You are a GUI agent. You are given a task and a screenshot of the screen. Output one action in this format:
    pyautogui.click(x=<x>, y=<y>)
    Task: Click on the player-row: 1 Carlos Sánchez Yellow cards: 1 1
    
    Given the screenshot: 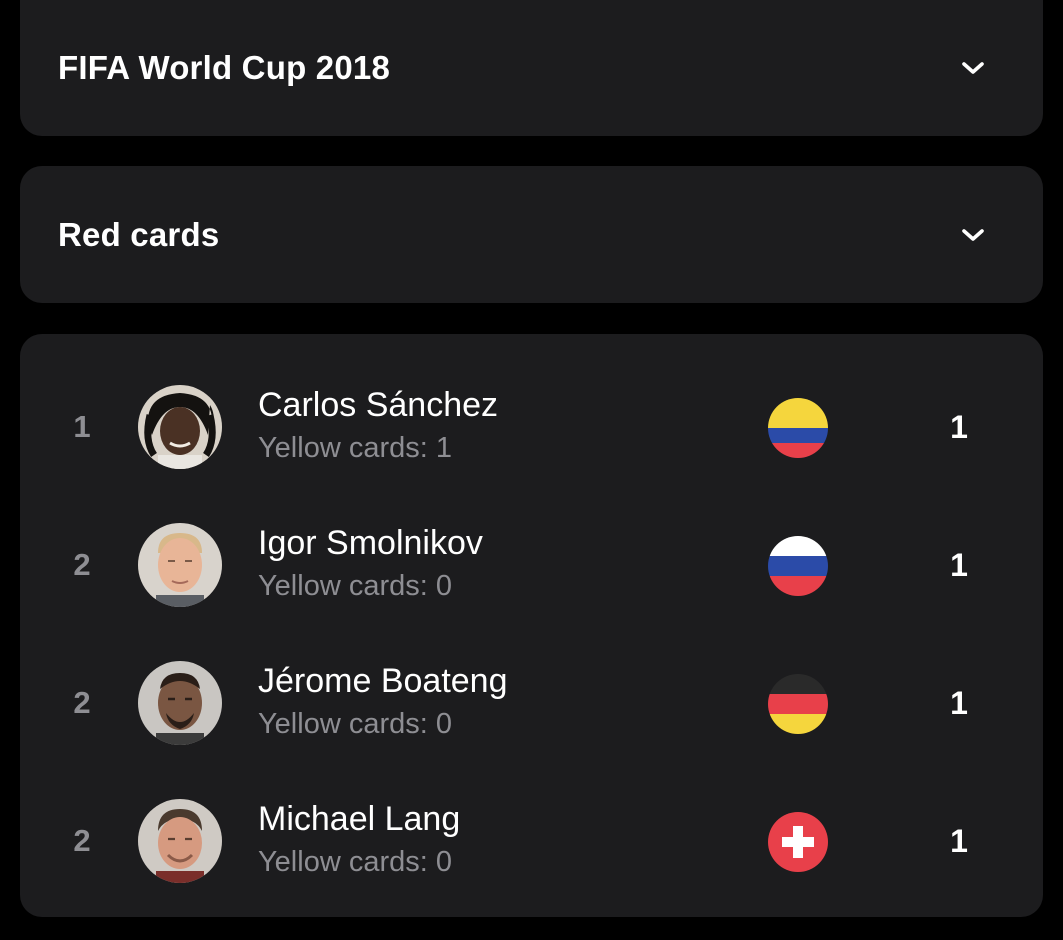 What is the action you would take?
    pyautogui.click(x=531, y=427)
    